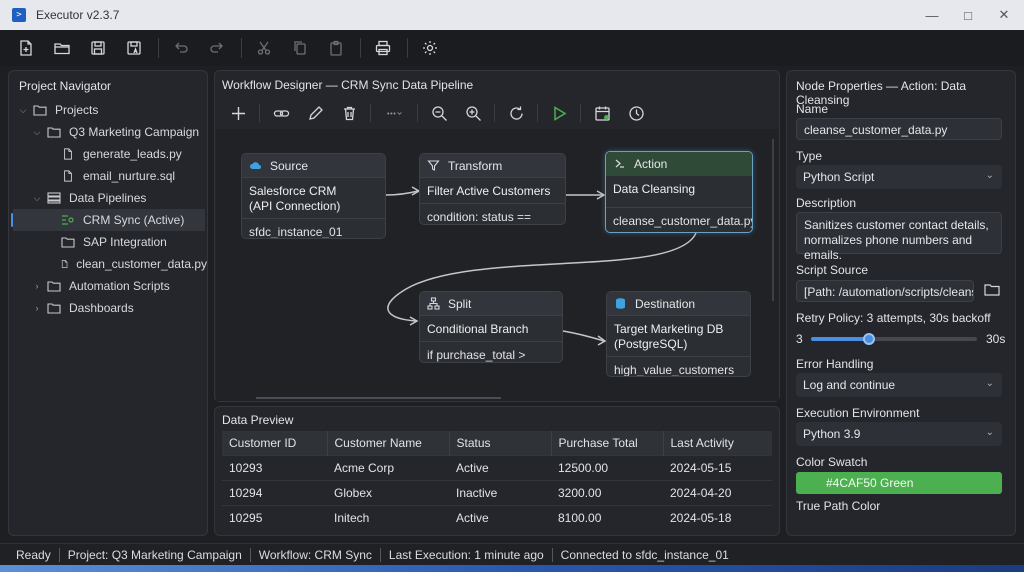  Describe the element at coordinates (430, 48) in the screenshot. I see `settings-gear-icon` at that location.